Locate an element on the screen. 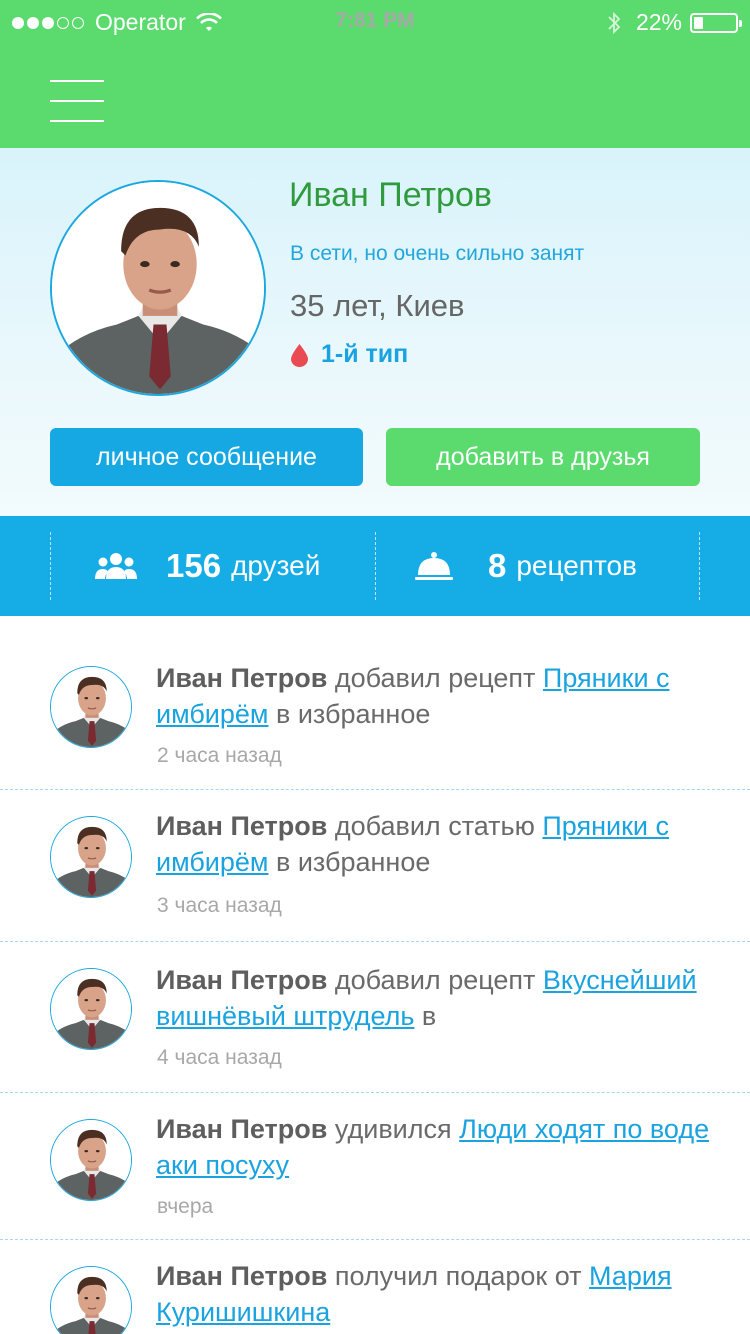 This screenshot has width=750, height=1334. bluetooth-icon is located at coordinates (614, 22).